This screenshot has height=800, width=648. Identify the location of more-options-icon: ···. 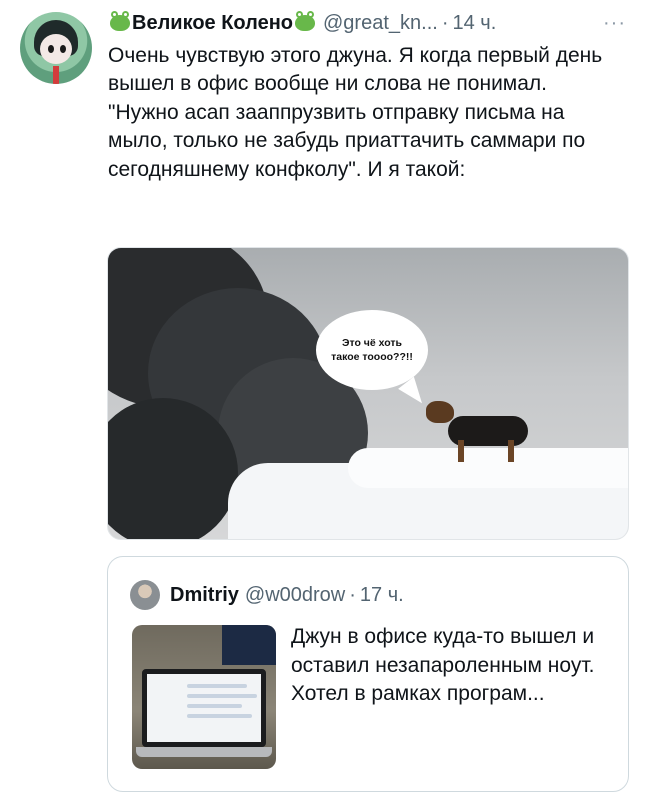
(614, 23).